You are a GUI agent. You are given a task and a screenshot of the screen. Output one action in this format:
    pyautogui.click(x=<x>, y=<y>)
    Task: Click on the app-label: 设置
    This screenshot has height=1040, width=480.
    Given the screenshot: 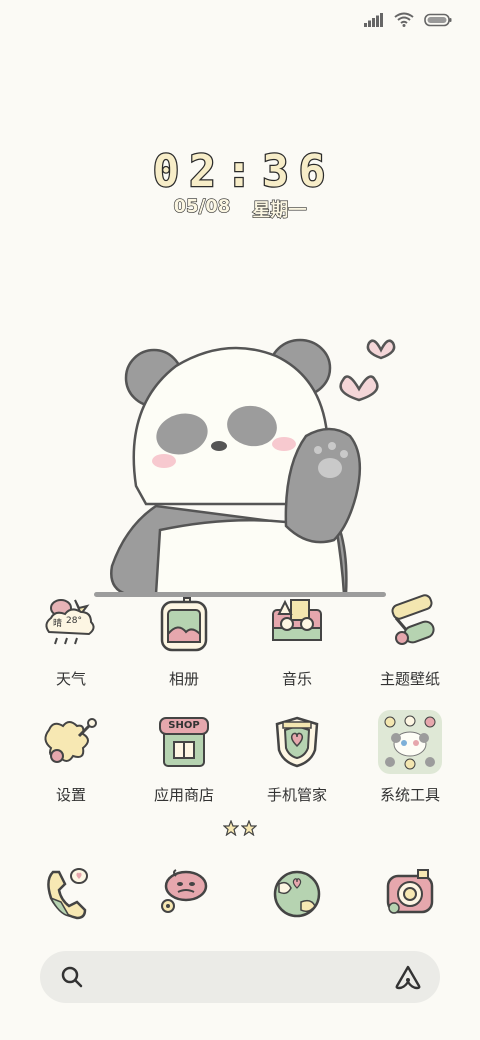 What is the action you would take?
    pyautogui.click(x=70, y=795)
    